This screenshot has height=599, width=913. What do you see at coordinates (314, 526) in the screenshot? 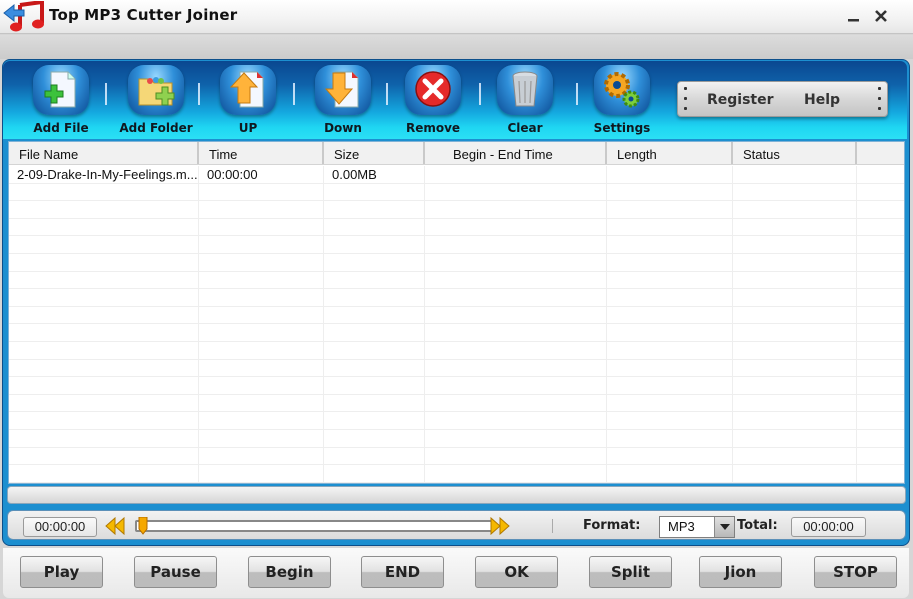
I see `seek-slider` at bounding box center [314, 526].